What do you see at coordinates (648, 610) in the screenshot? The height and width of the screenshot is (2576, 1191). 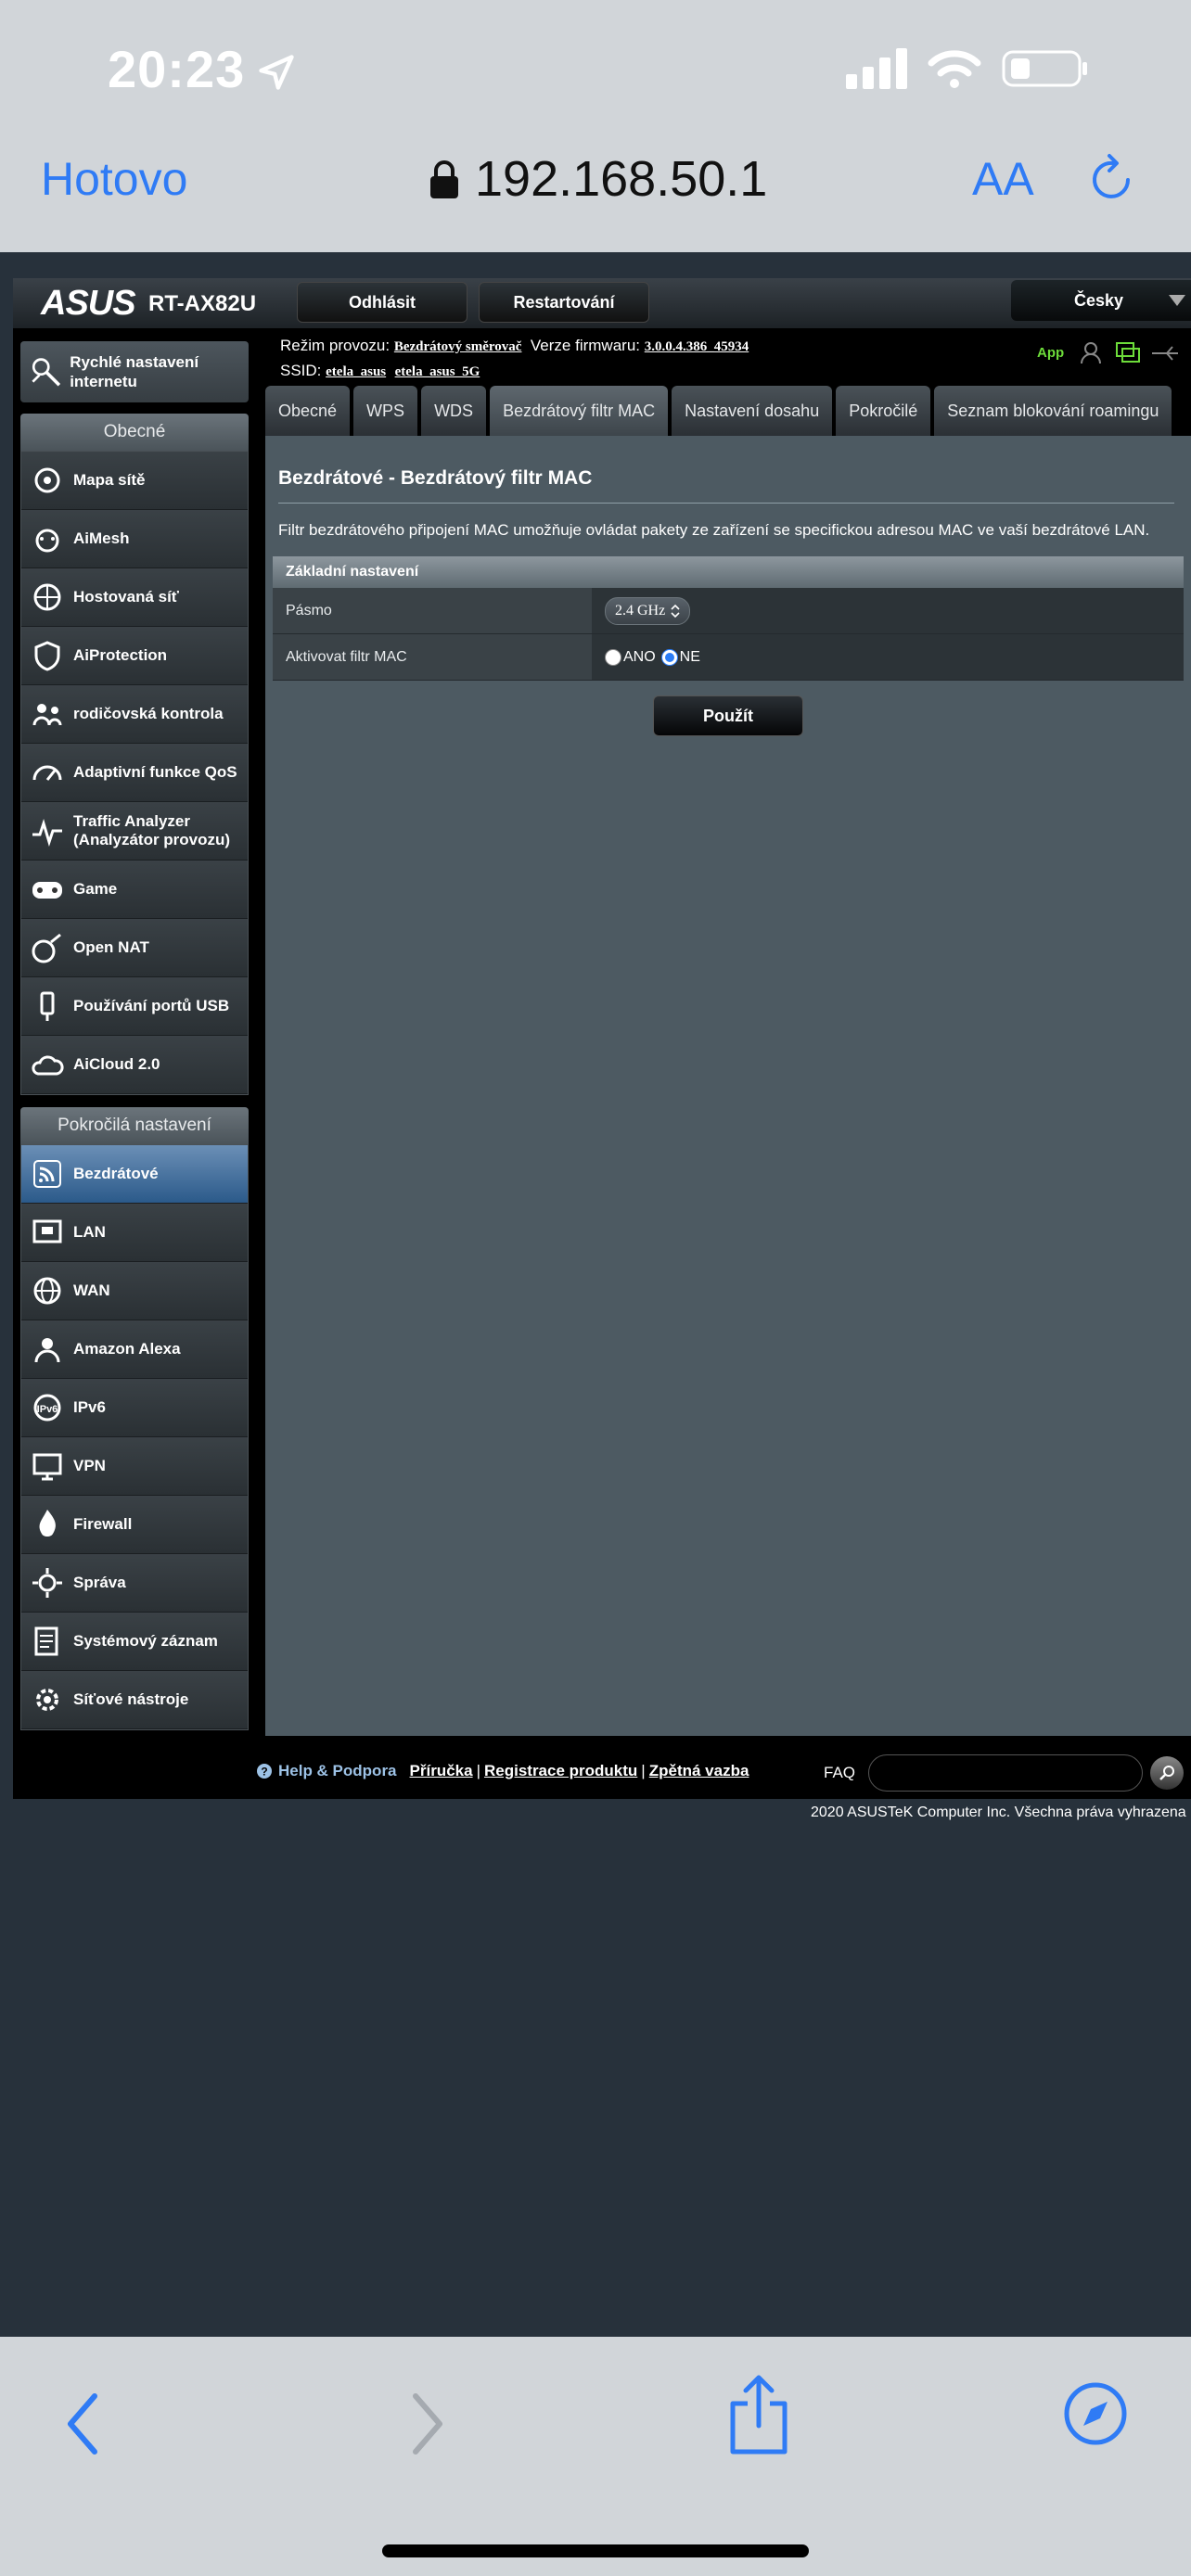 I see `band-select: 2.4 GHz` at bounding box center [648, 610].